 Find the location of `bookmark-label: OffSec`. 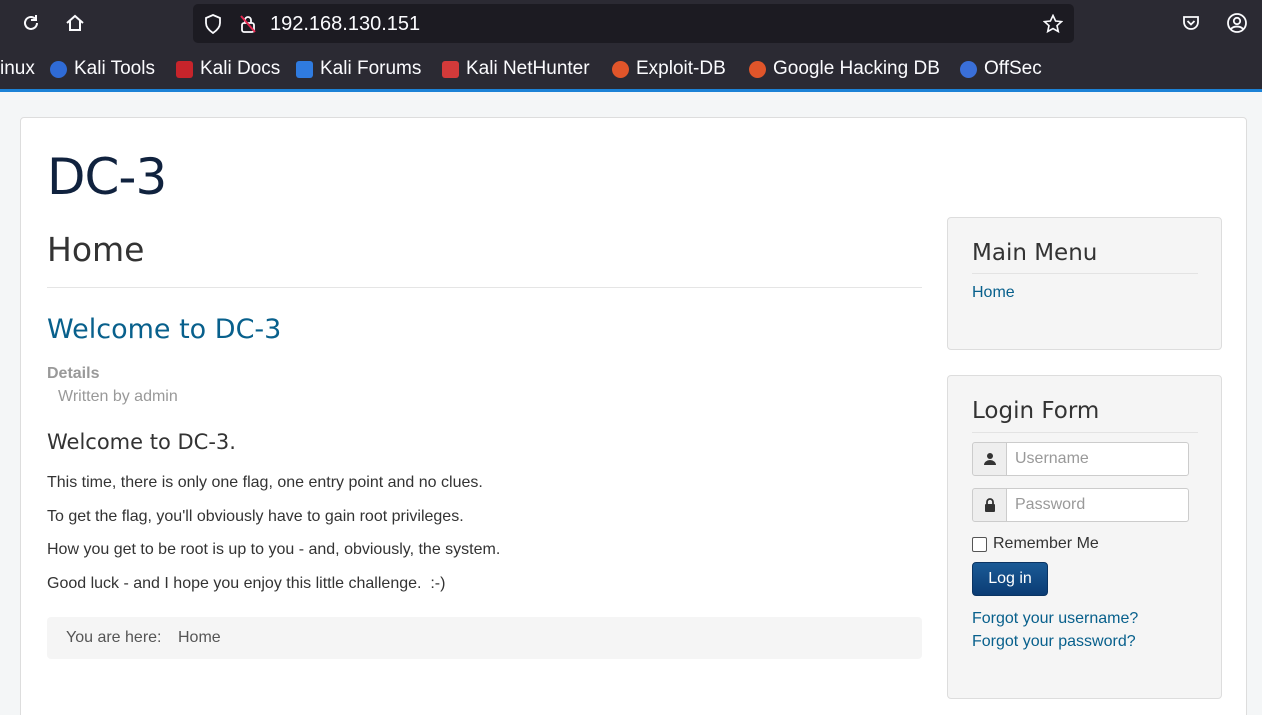

bookmark-label: OffSec is located at coordinates (1013, 68).